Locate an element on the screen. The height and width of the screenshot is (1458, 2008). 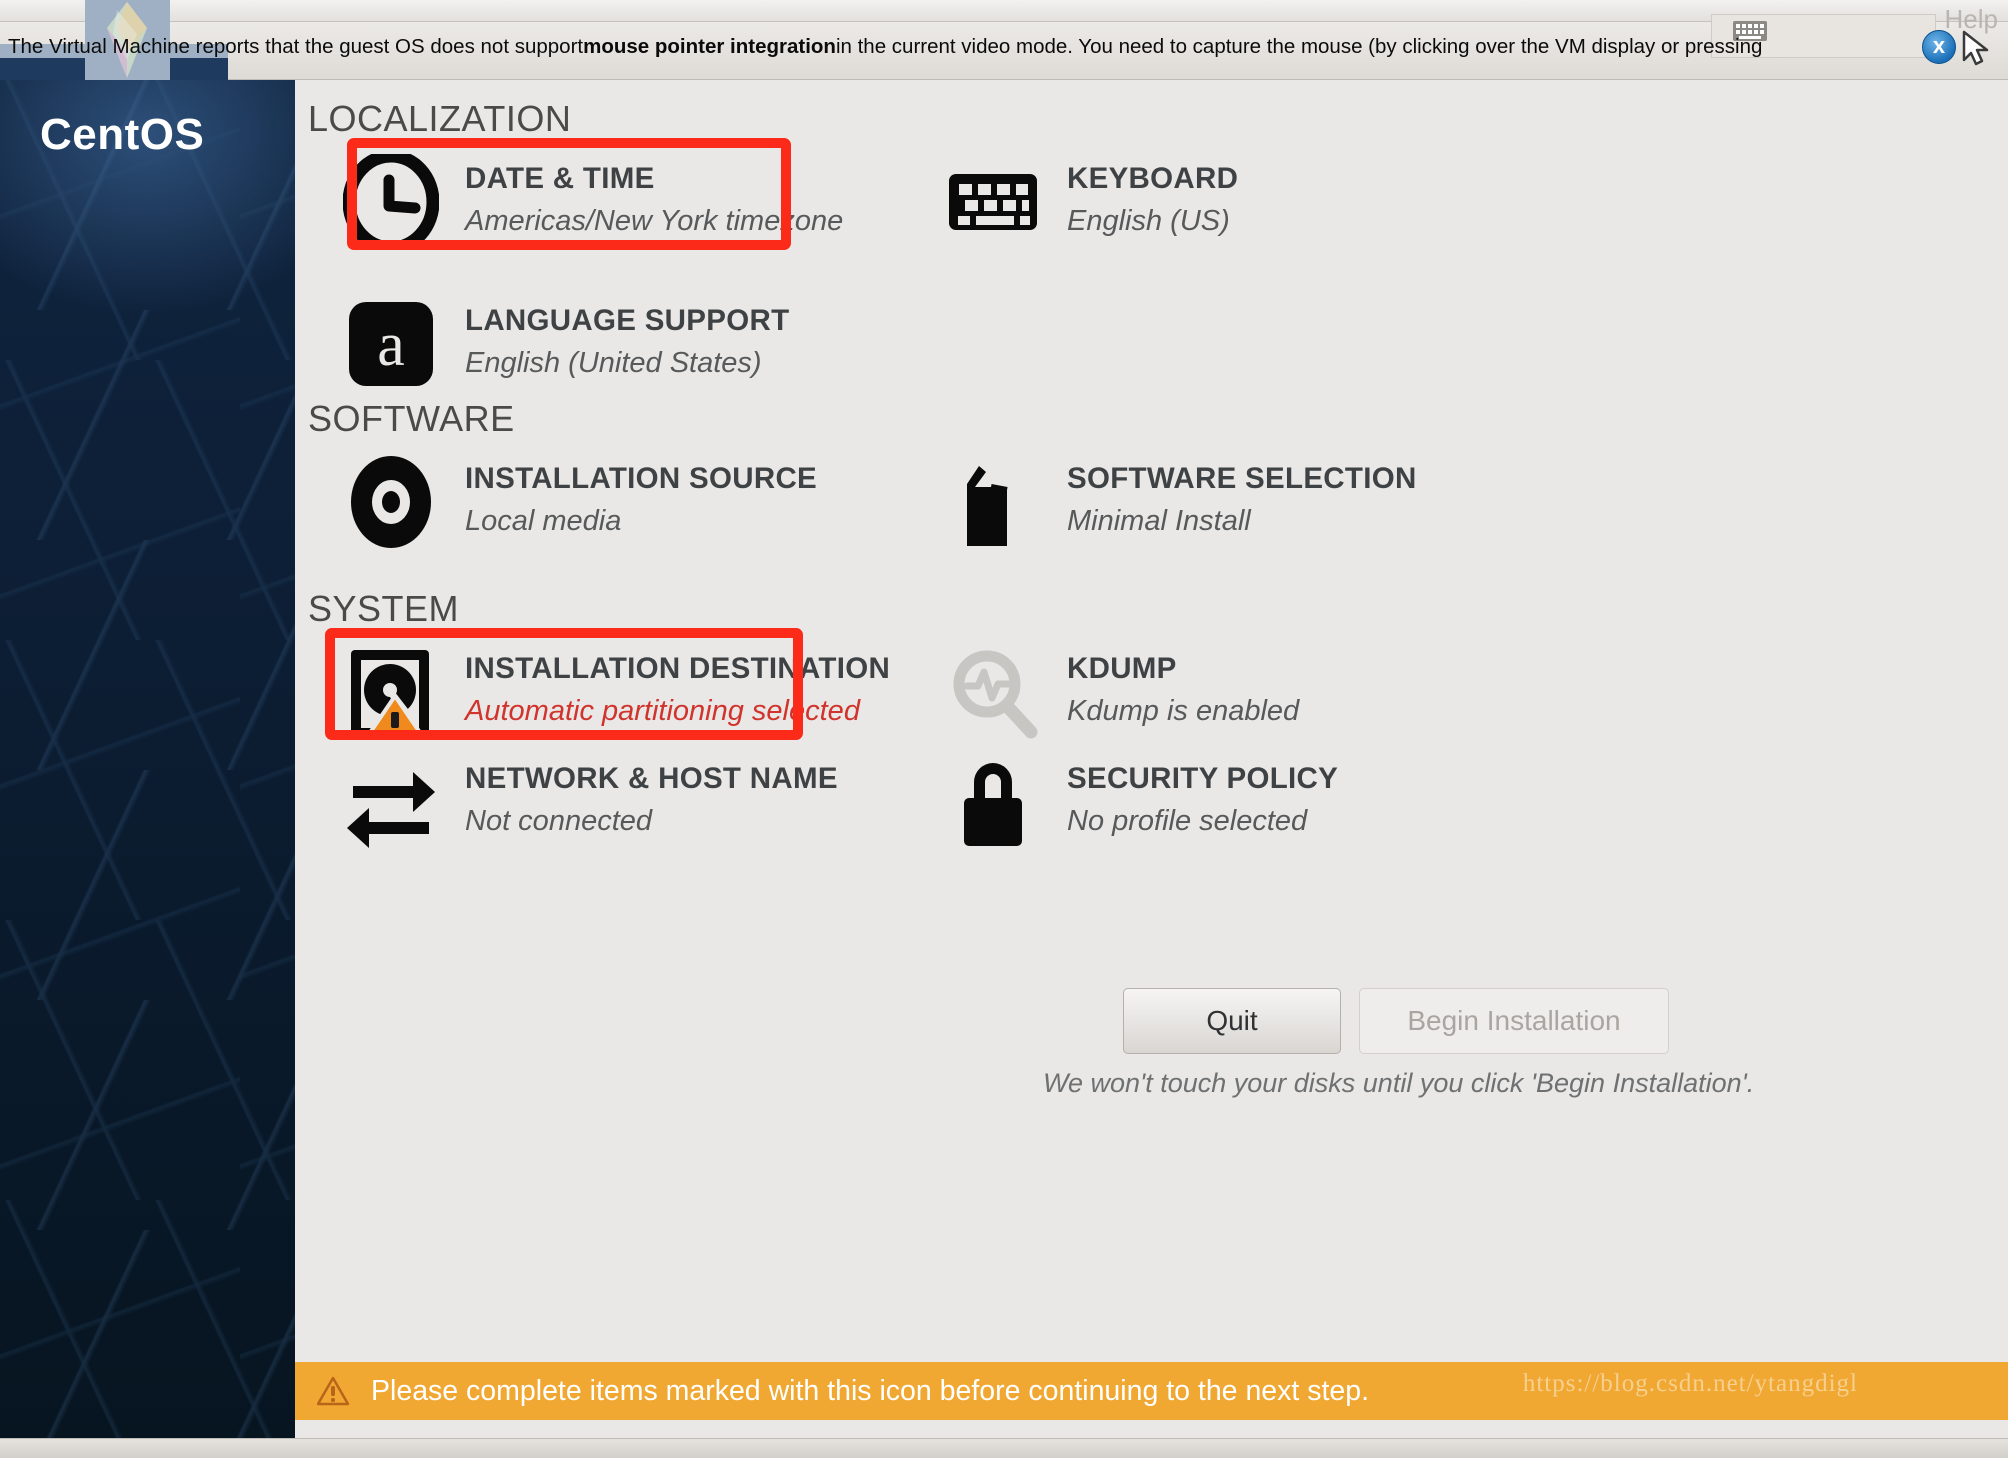
section-title-system: SYSTEM is located at coordinates (384, 608).